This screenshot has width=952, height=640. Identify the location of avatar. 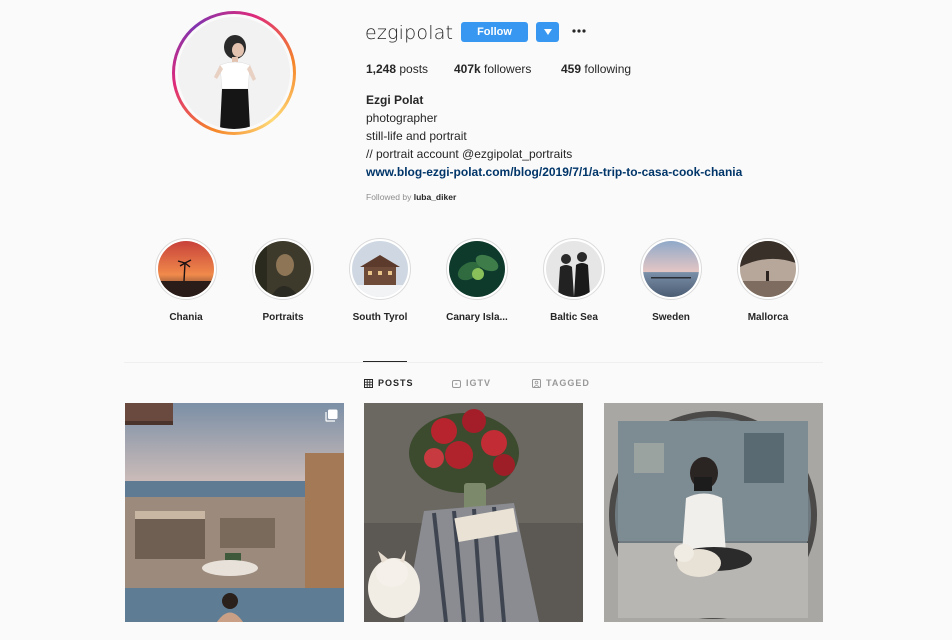
(234, 73).